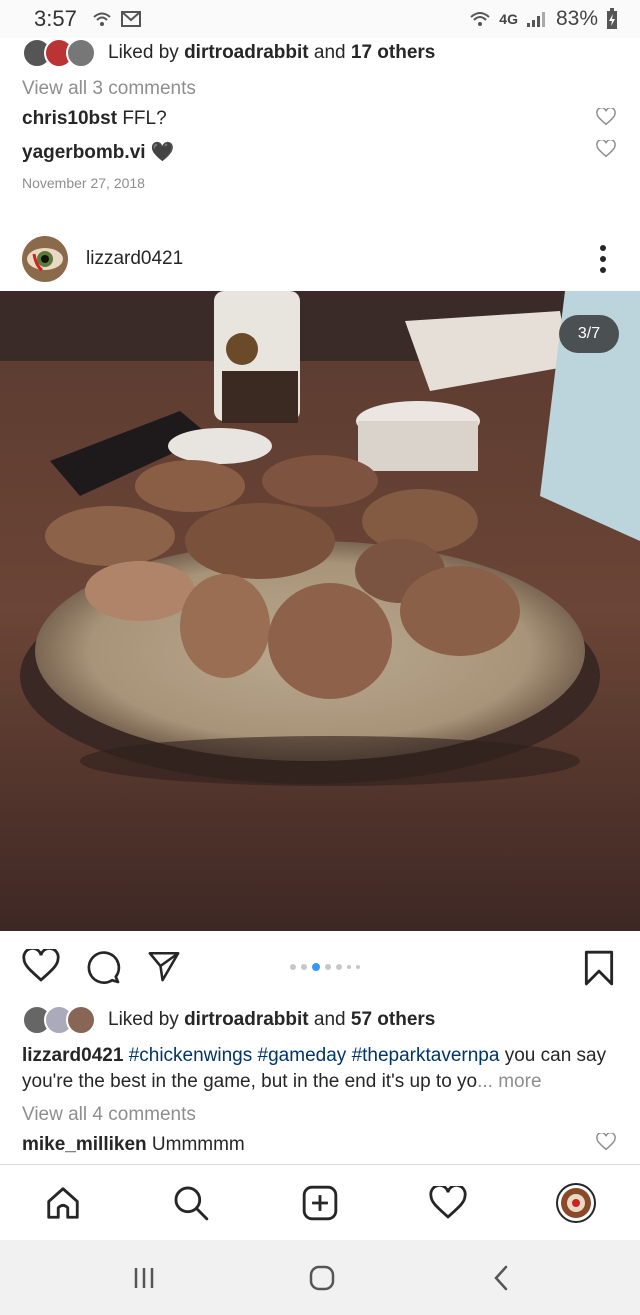 The image size is (640, 1315). Describe the element at coordinates (320, 19) in the screenshot. I see `status-bar: 3:57 4G 83%` at that location.